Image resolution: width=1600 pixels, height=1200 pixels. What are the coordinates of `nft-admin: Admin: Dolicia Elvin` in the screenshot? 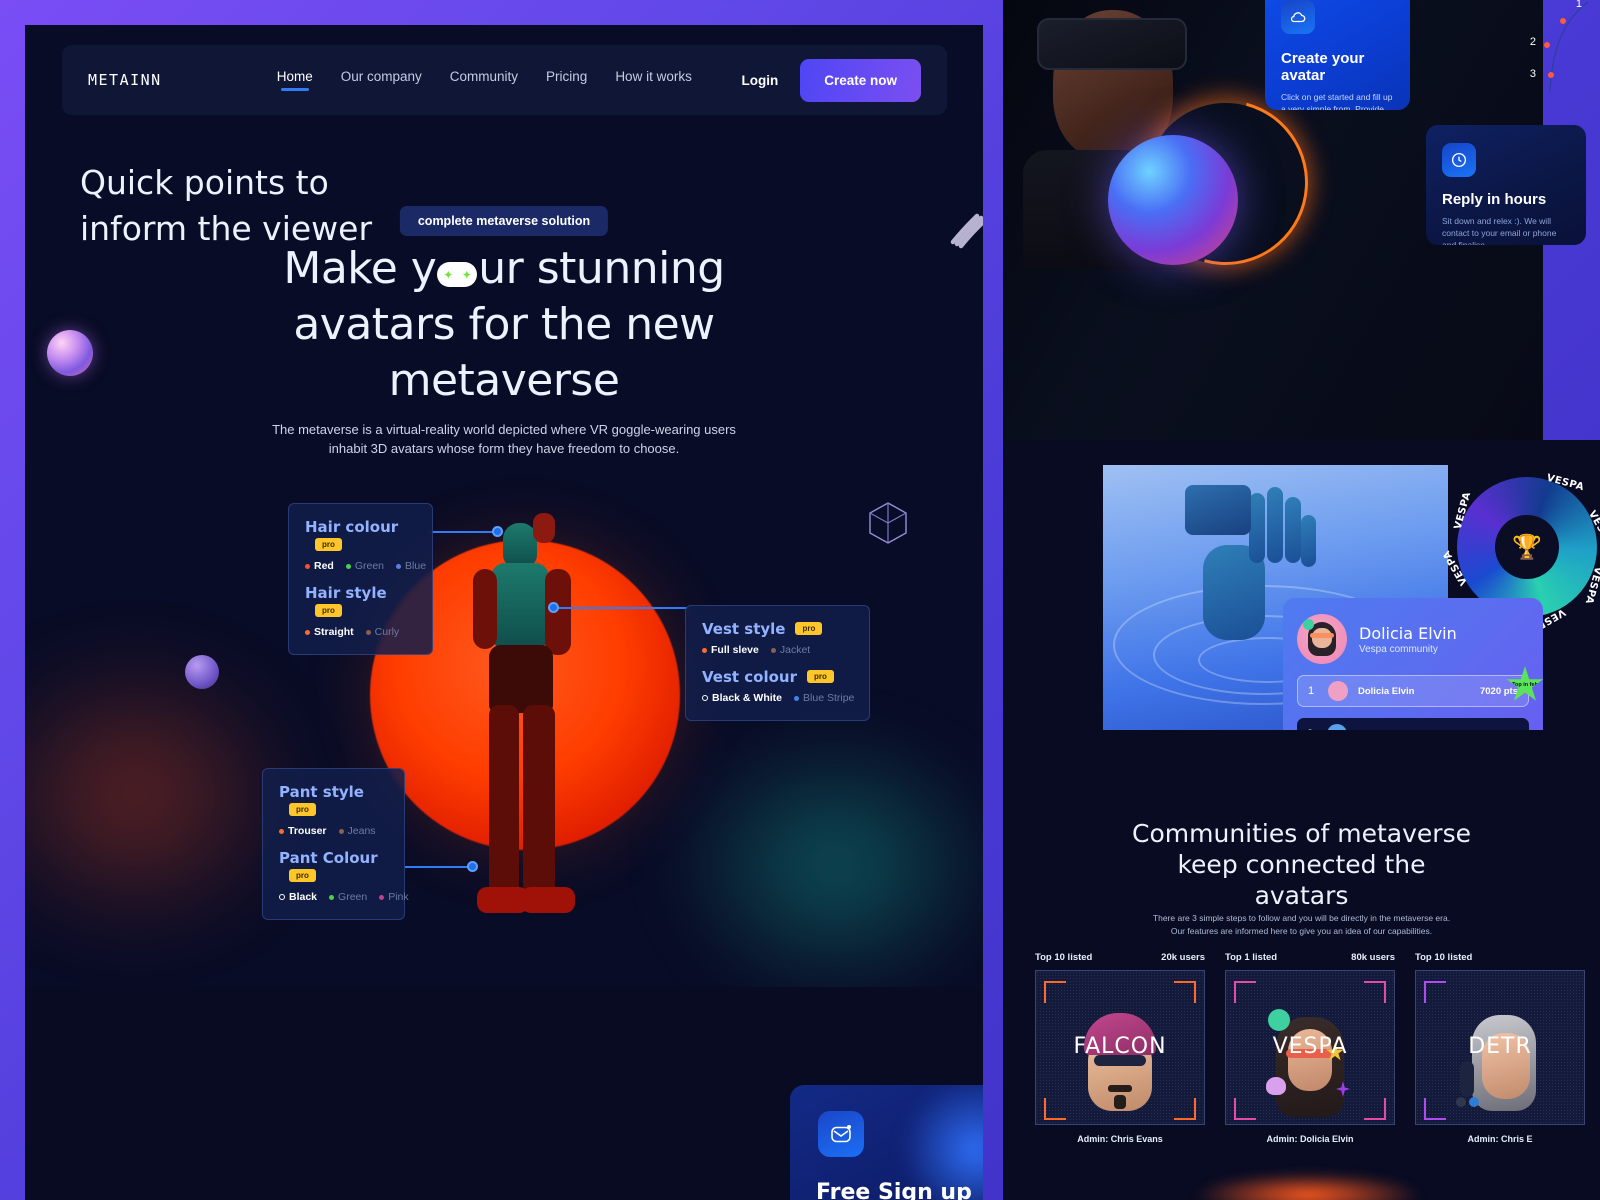 It's located at (1310, 1139).